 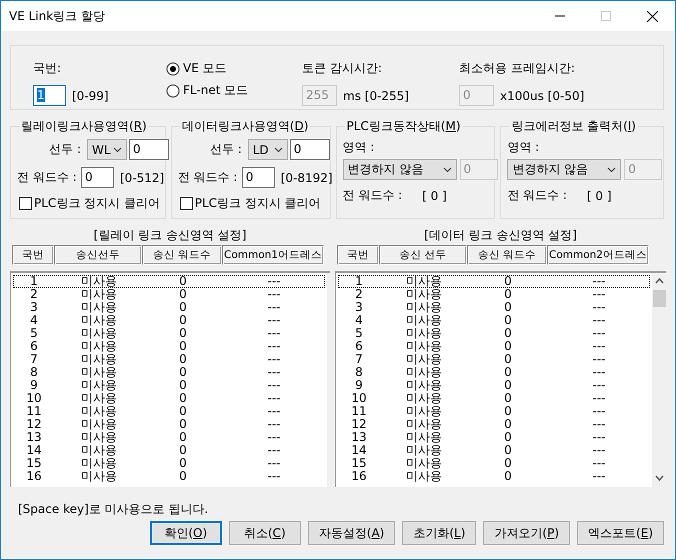 What do you see at coordinates (234, 68) in the screenshot?
I see `mode-radio: VE 모드` at bounding box center [234, 68].